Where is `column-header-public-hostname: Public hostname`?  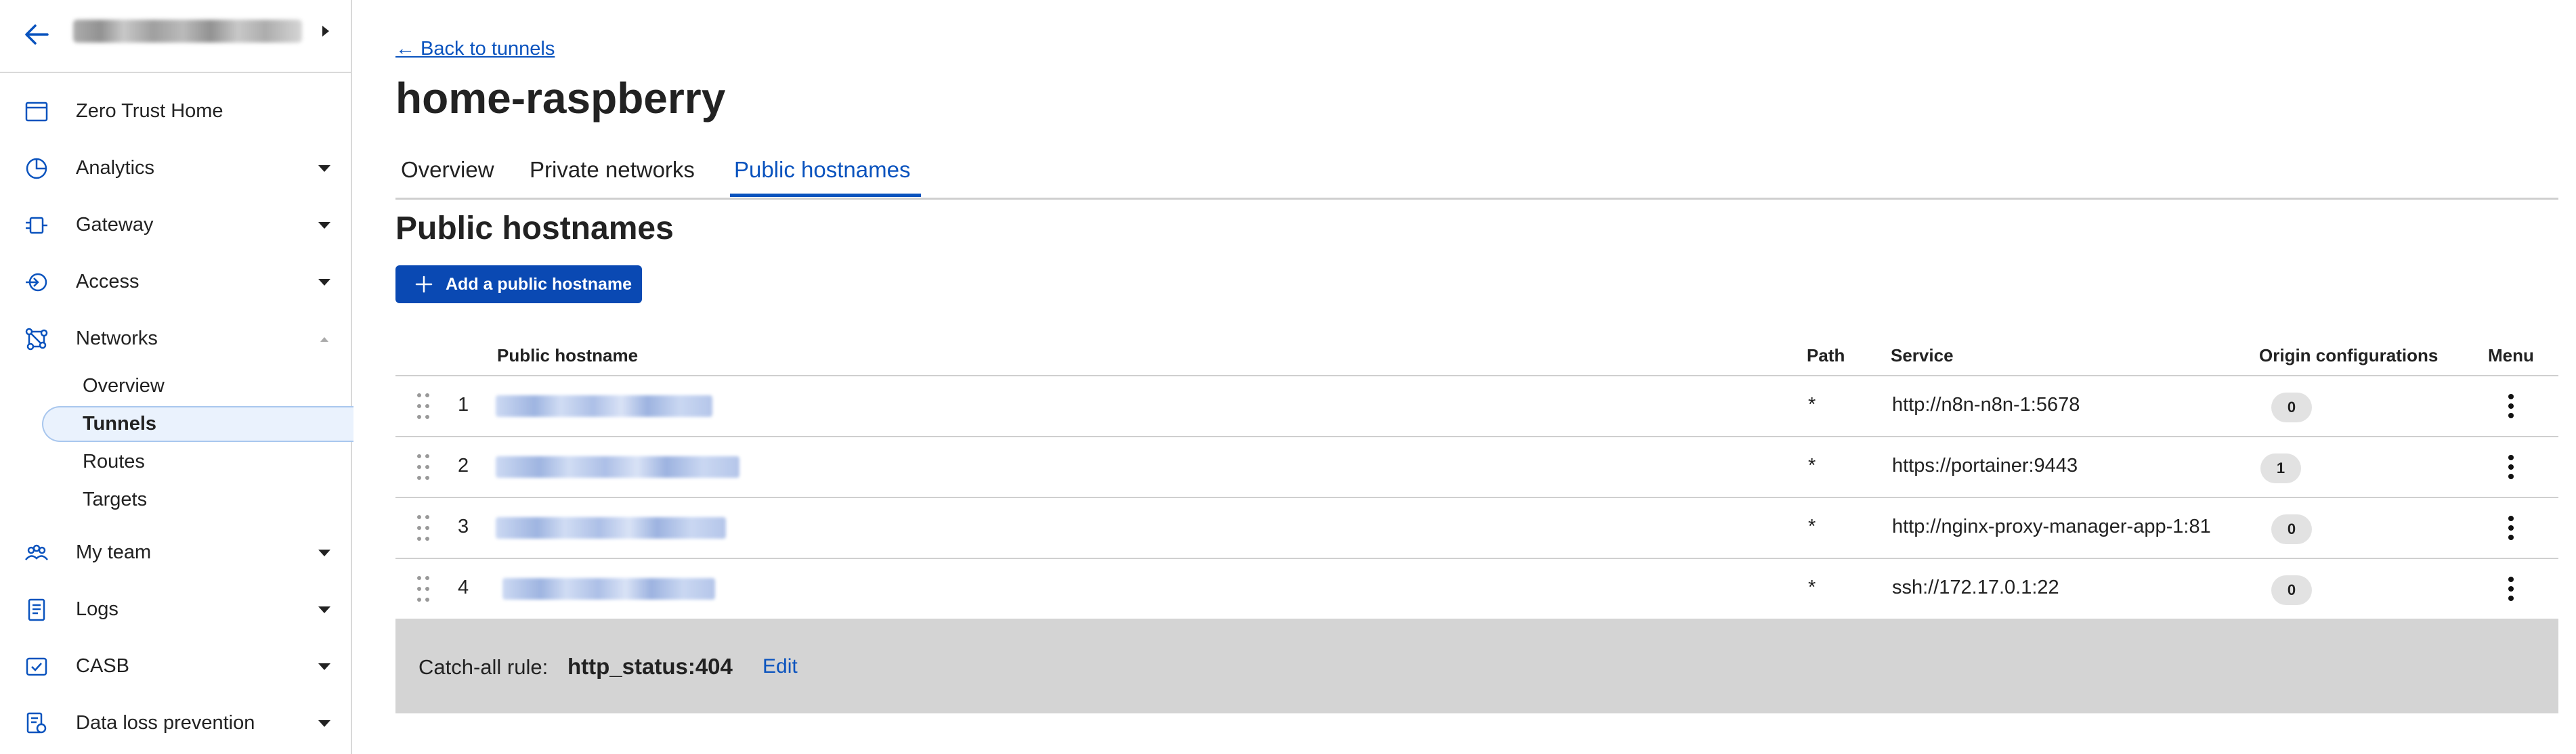 column-header-public-hostname: Public hostname is located at coordinates (568, 355).